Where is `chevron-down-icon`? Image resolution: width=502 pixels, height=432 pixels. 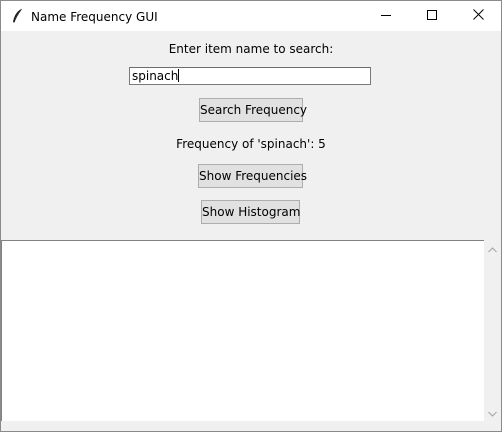
chevron-down-icon is located at coordinates (492, 413).